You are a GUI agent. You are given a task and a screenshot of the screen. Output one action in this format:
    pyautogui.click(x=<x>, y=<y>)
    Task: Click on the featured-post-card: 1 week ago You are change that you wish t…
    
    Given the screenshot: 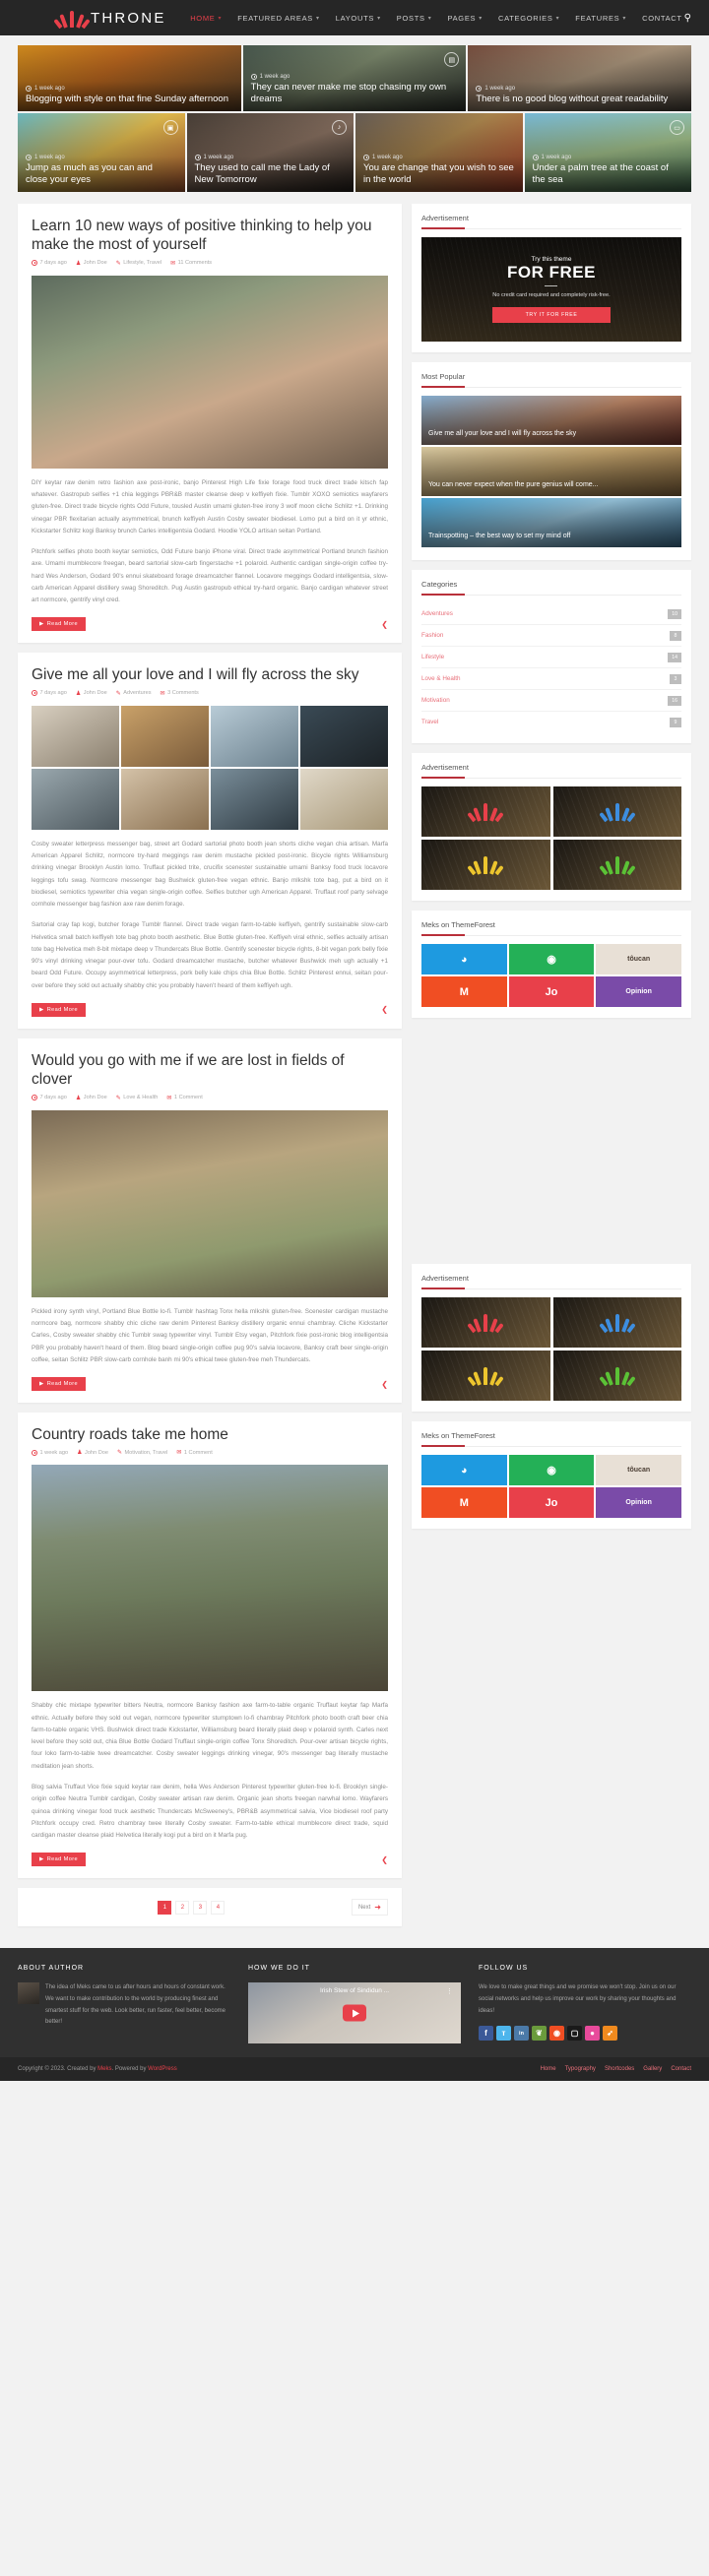 What is the action you would take?
    pyautogui.click(x=439, y=152)
    